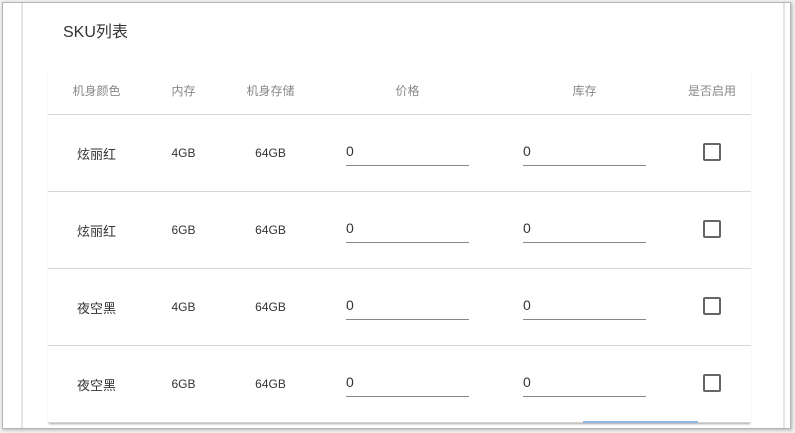 This screenshot has width=795, height=433. I want to click on header-memory: 内存, so click(183, 90).